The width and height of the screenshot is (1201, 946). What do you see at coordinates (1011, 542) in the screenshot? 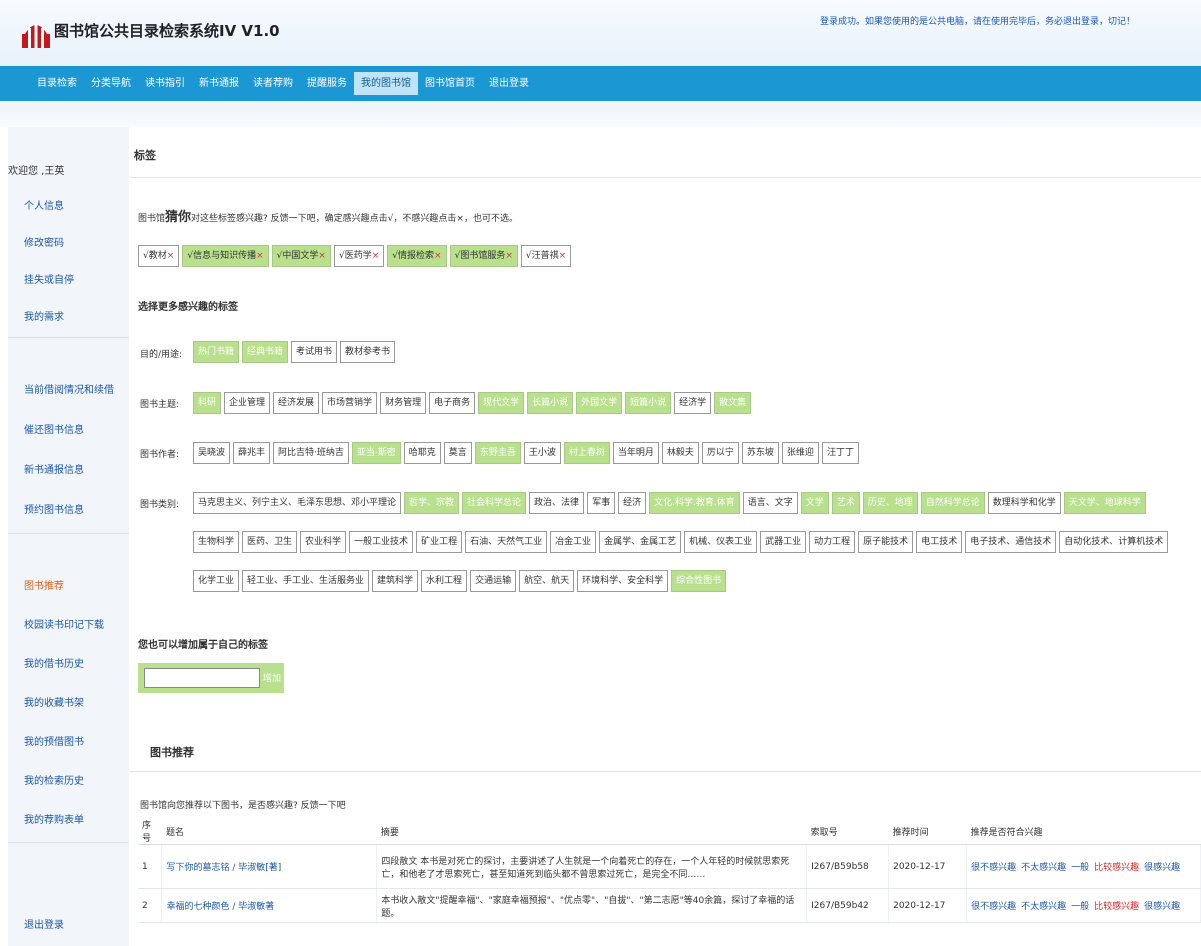
I see `category-tag: 电子技术、通信技术` at bounding box center [1011, 542].